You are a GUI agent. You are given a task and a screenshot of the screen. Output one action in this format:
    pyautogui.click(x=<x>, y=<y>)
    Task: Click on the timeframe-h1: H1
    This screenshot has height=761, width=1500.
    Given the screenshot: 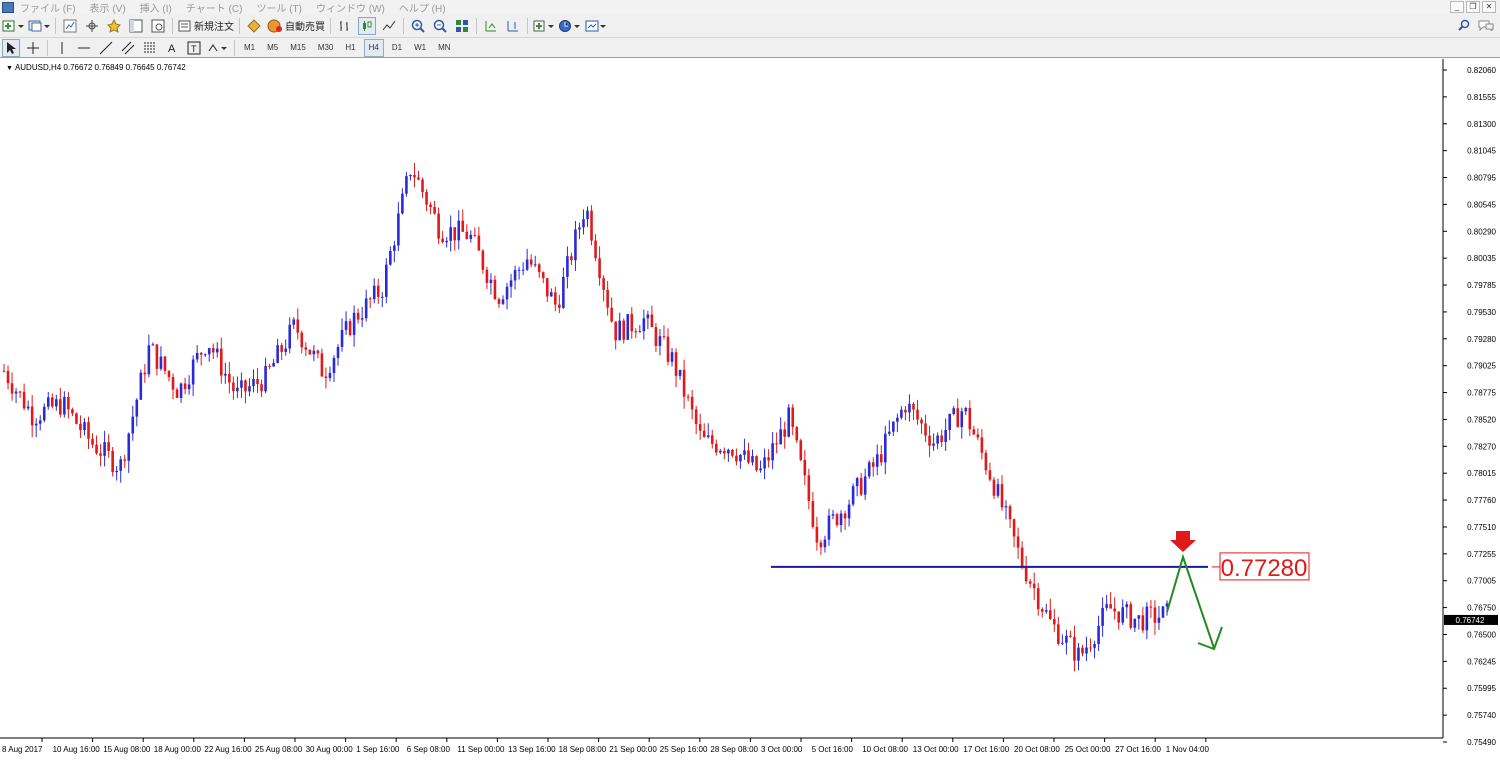 What is the action you would take?
    pyautogui.click(x=350, y=48)
    